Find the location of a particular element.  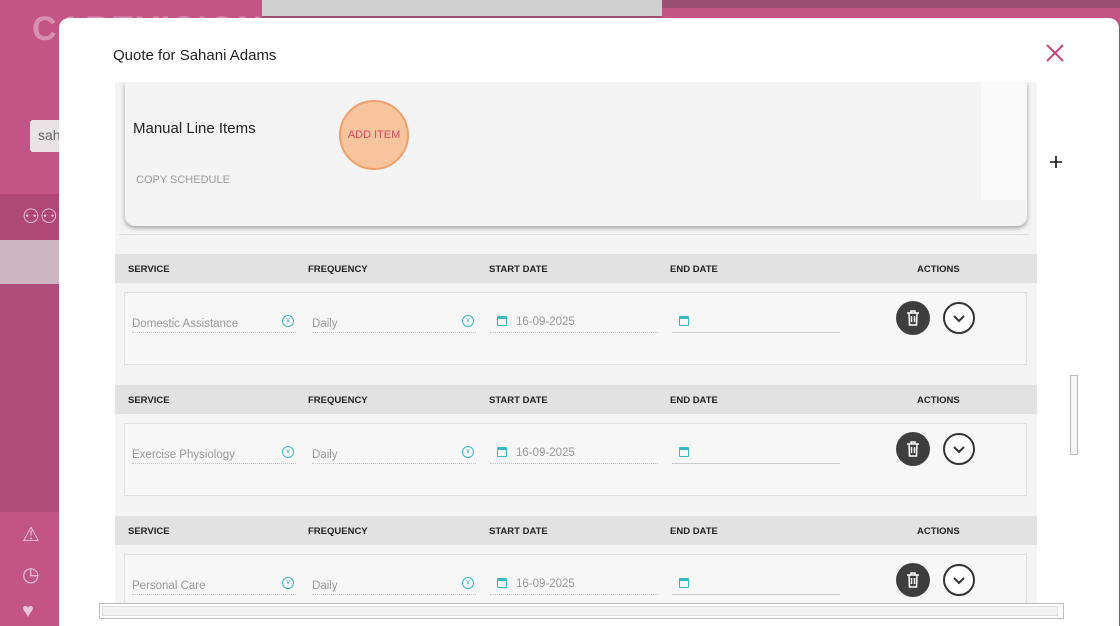

clock-icon: ◷ is located at coordinates (30, 574).